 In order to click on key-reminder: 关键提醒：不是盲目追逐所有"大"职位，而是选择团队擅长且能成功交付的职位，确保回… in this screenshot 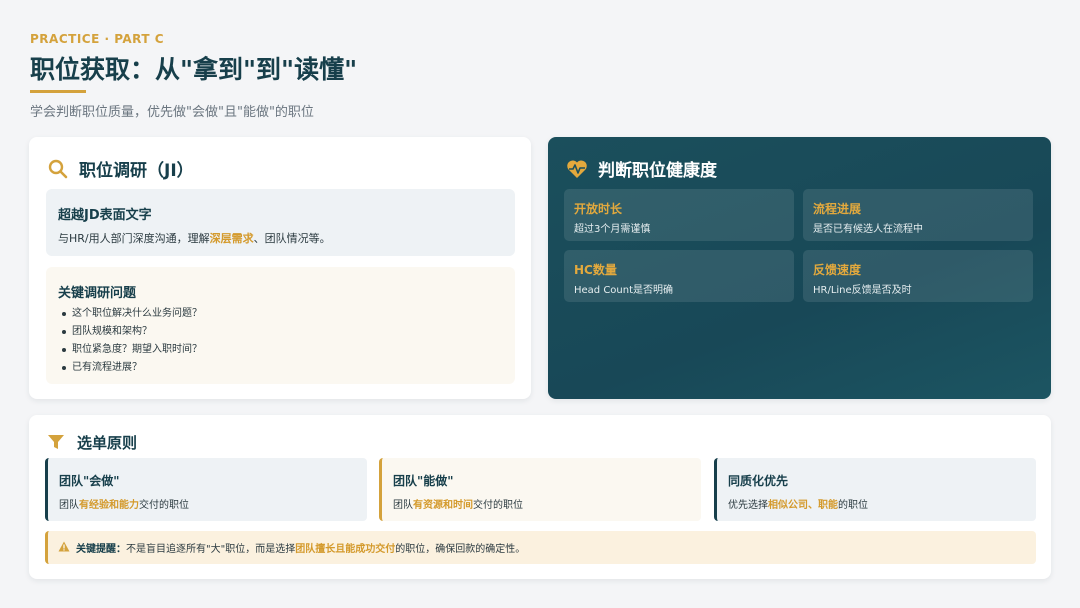, I will do `click(540, 547)`.